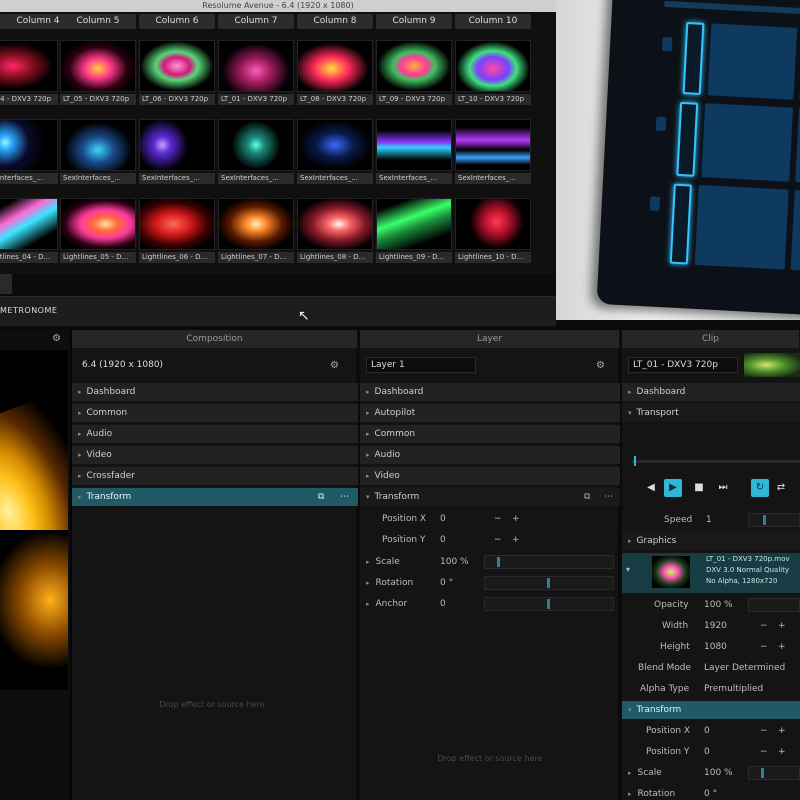  I want to click on position-y-value: 0, so click(443, 540).